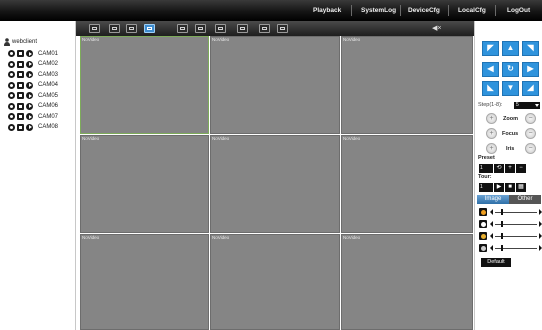  Describe the element at coordinates (490, 48) in the screenshot. I see `ptz-up-left-button: ◤` at that location.